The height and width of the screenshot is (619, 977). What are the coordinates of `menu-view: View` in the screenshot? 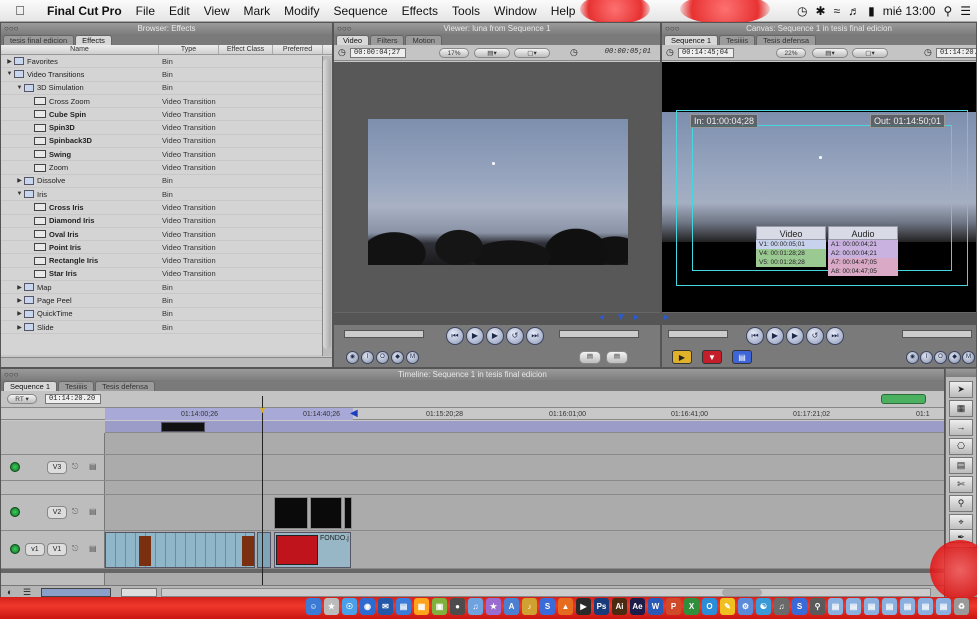 It's located at (217, 11).